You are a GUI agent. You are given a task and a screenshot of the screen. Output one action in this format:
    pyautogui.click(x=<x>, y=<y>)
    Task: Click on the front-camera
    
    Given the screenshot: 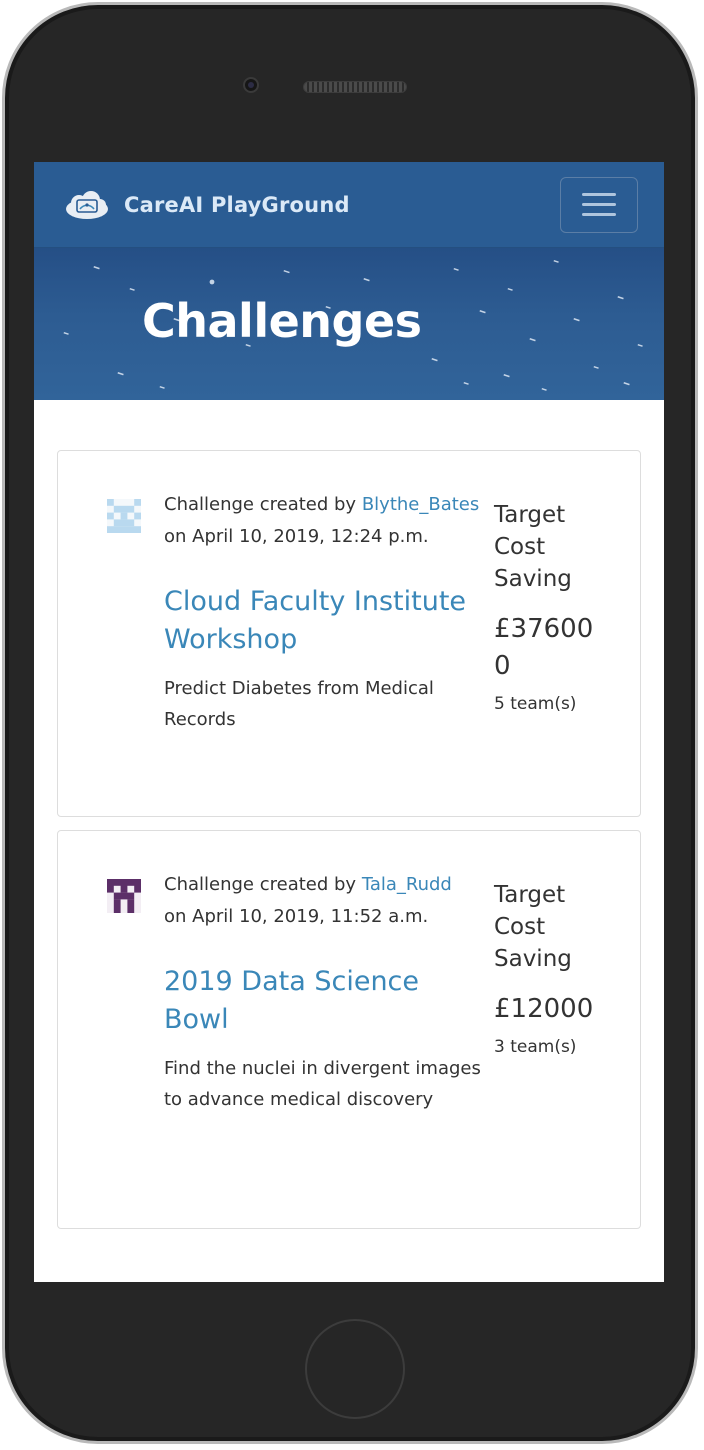 What is the action you would take?
    pyautogui.click(x=251, y=85)
    